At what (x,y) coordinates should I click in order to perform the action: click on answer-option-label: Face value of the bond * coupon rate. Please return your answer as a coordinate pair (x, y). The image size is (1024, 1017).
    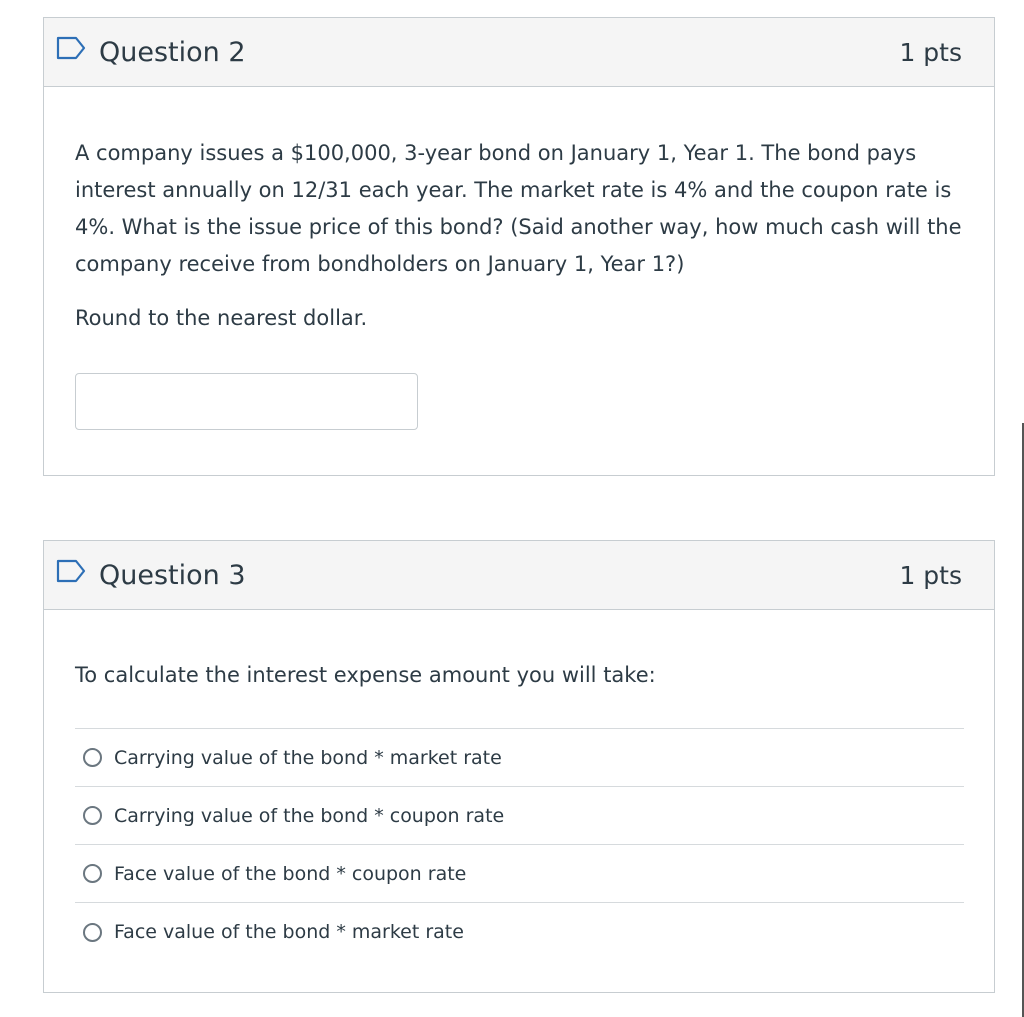
    Looking at the image, I should click on (290, 873).